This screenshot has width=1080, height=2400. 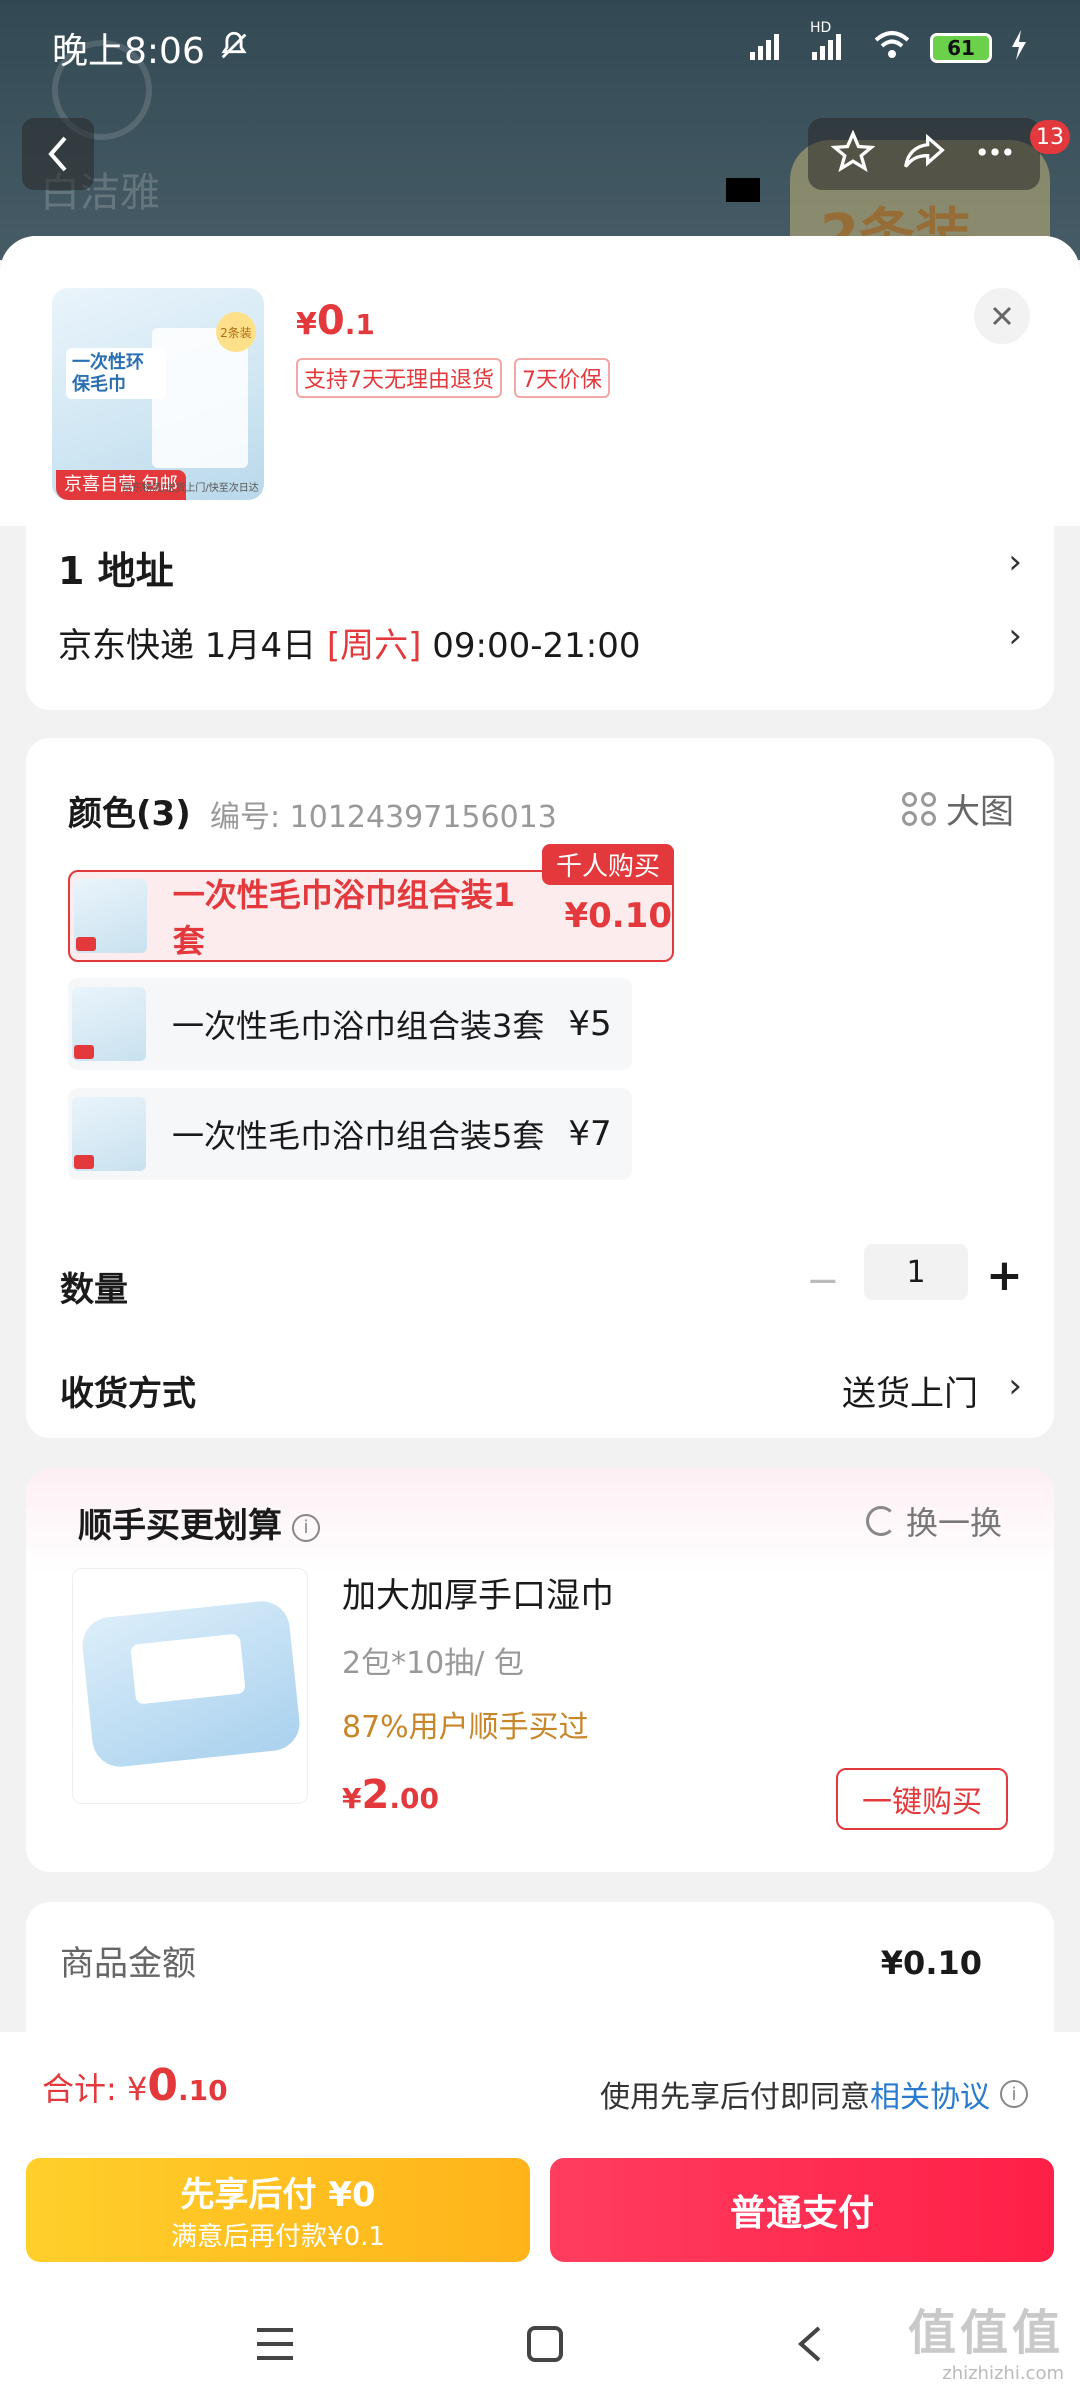 What do you see at coordinates (278, 2195) in the screenshot?
I see `pay-later-label: 先享后付 ¥0` at bounding box center [278, 2195].